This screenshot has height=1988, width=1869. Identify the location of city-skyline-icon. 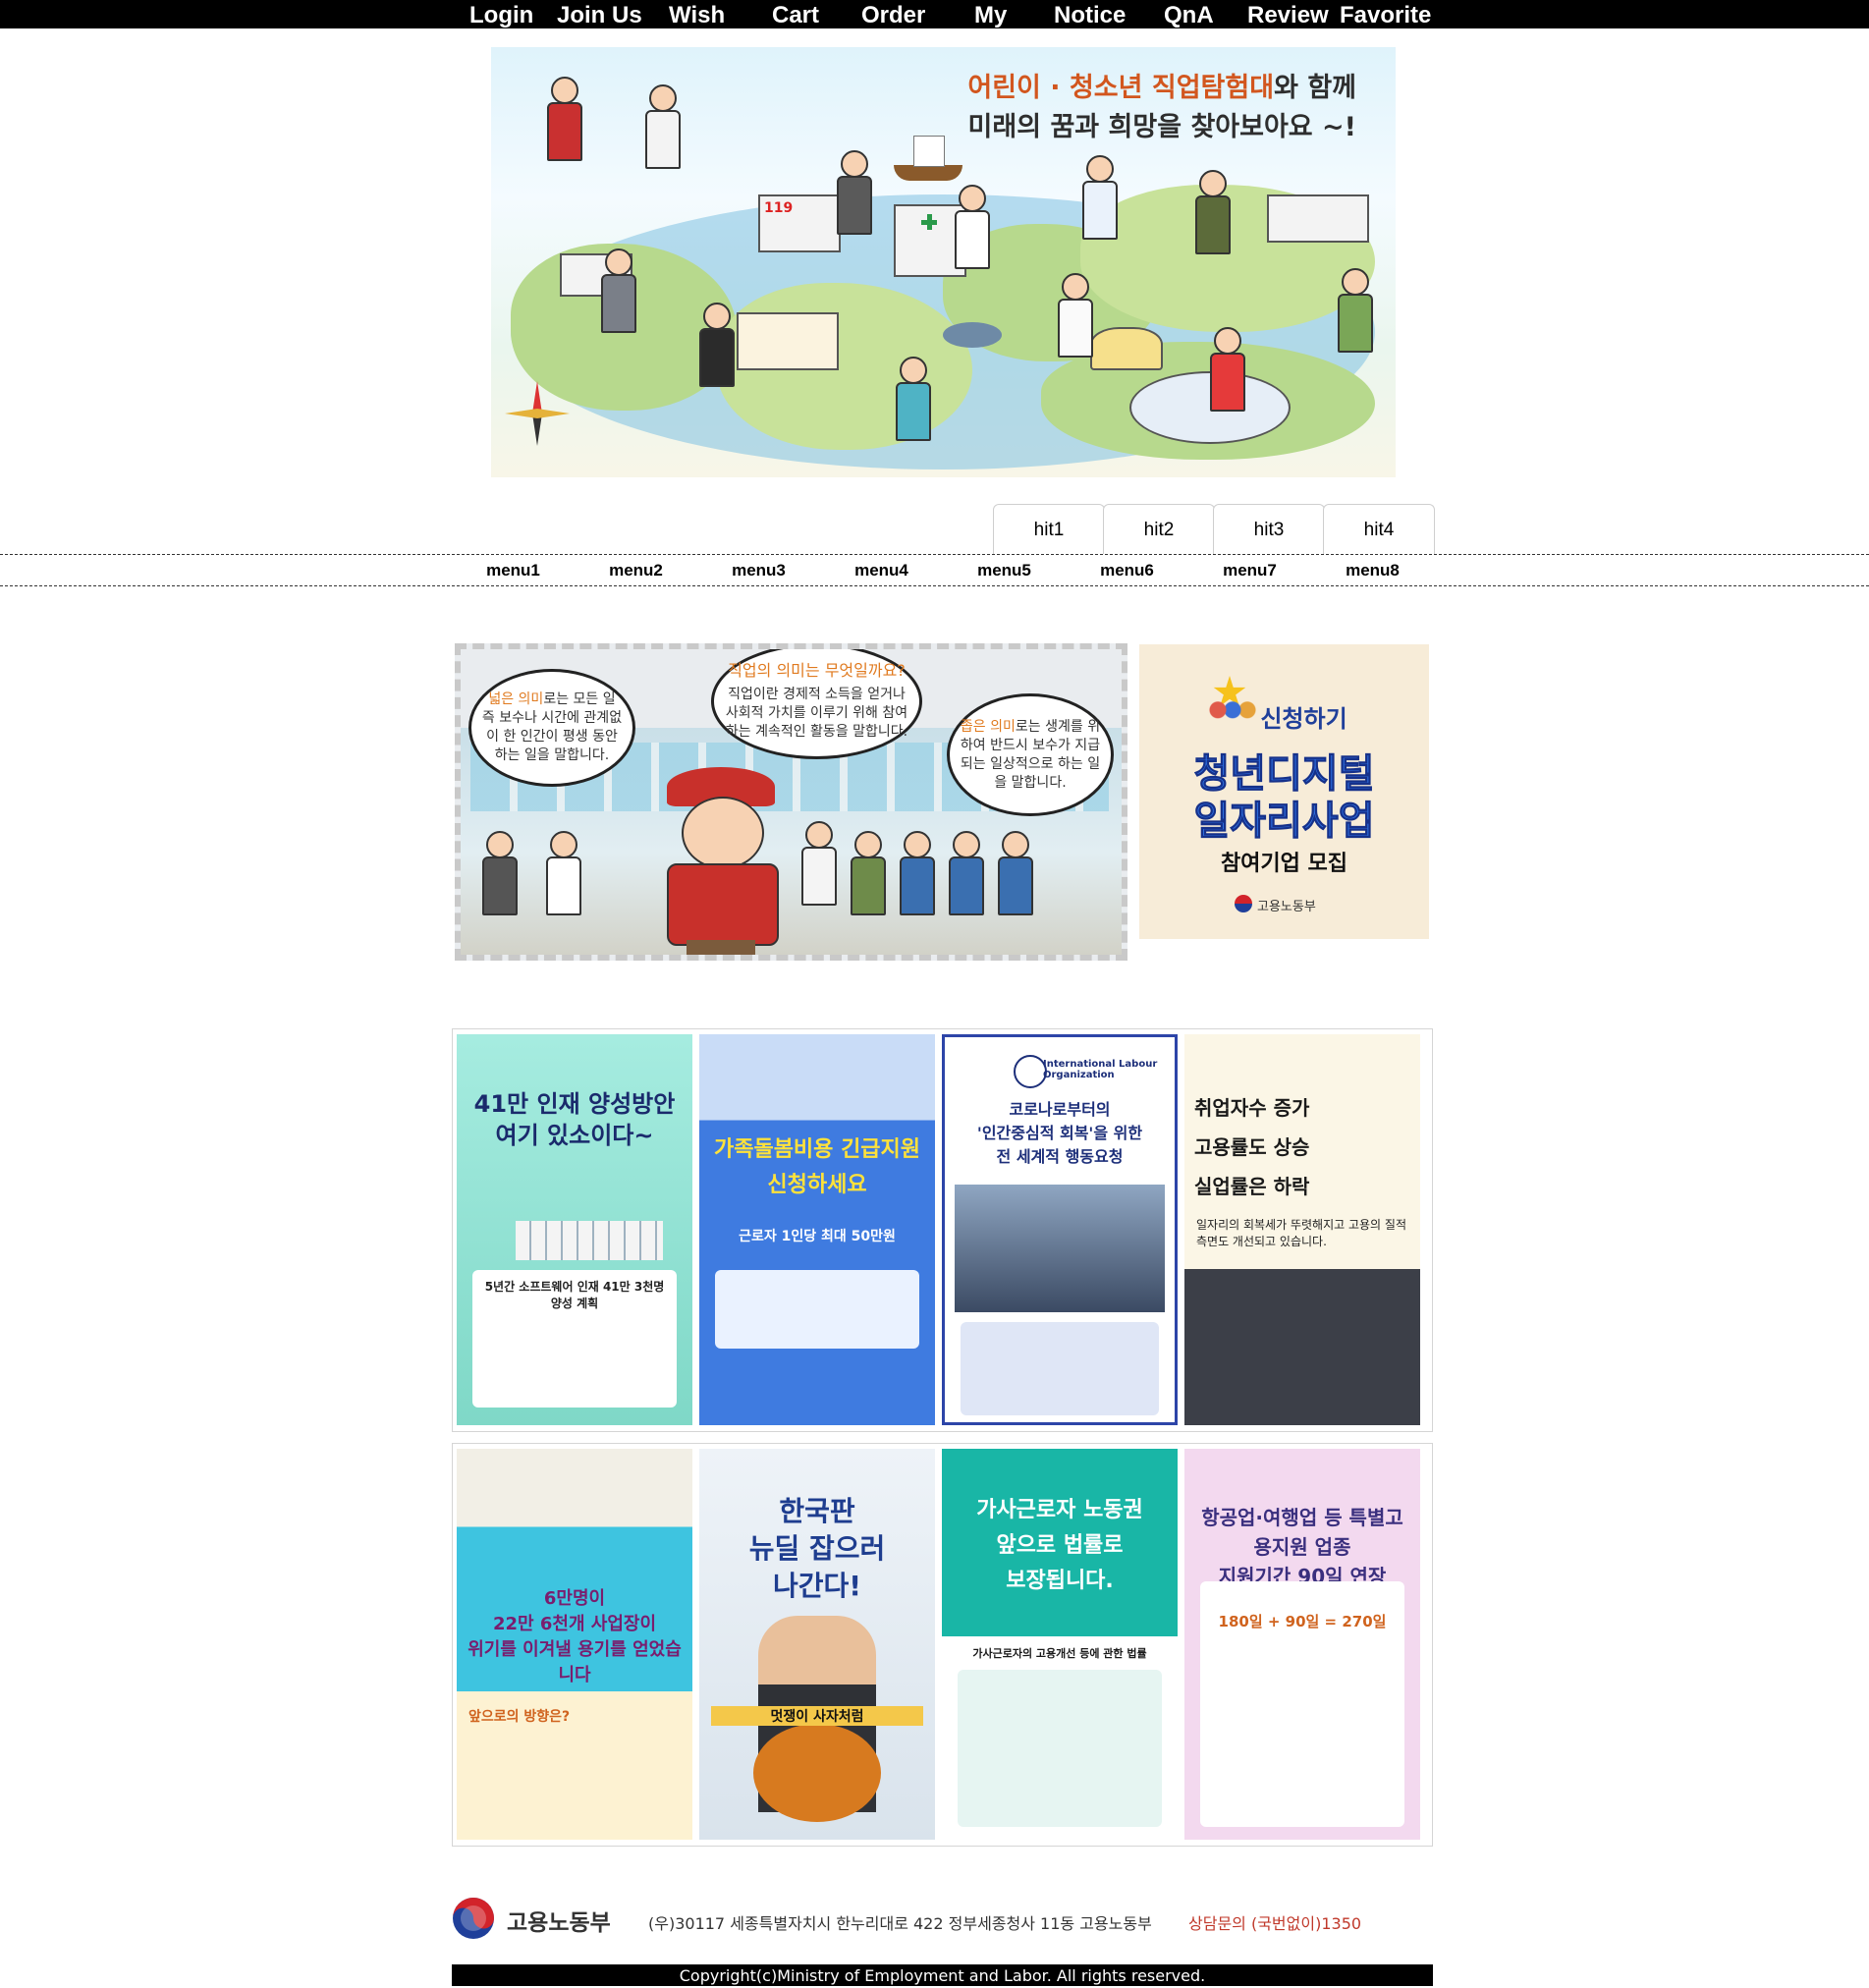
(589, 1240).